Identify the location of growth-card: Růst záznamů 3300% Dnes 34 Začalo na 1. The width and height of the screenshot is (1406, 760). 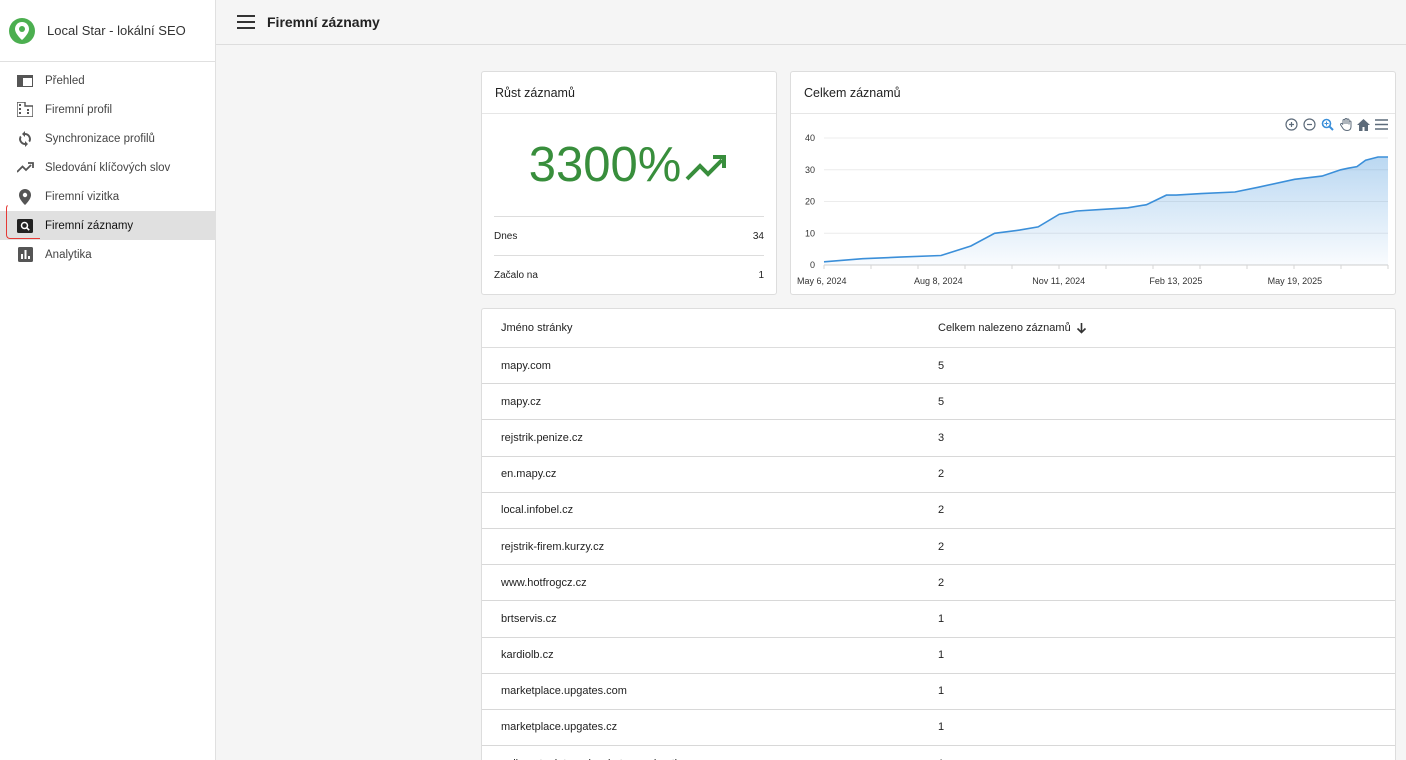
(629, 183).